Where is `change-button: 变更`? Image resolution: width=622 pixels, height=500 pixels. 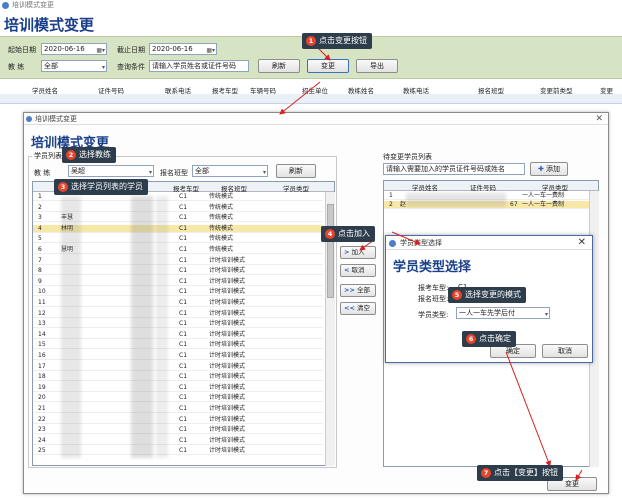
change-button: 变更 is located at coordinates (328, 66).